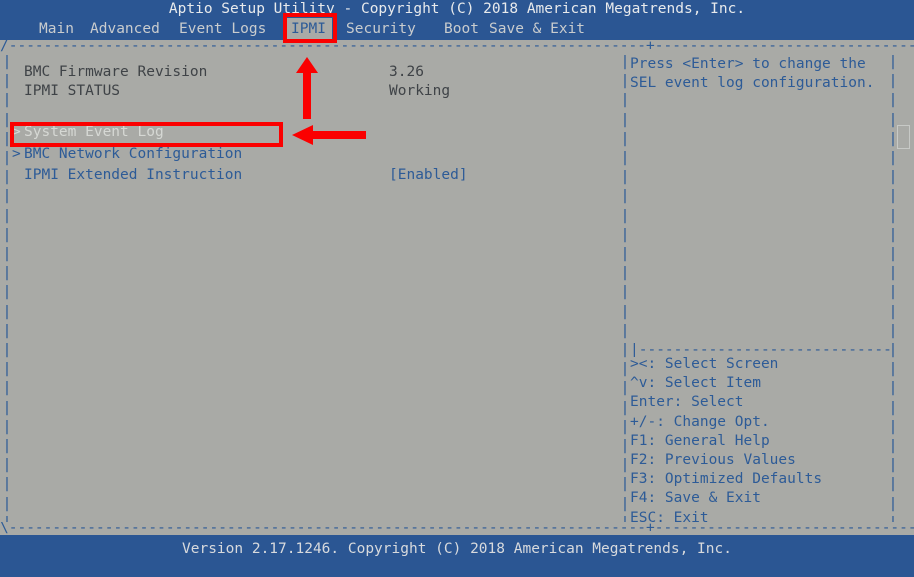 Image resolution: width=914 pixels, height=577 pixels. What do you see at coordinates (133, 175) in the screenshot?
I see `setting-label: IPMI Extended Instruction` at bounding box center [133, 175].